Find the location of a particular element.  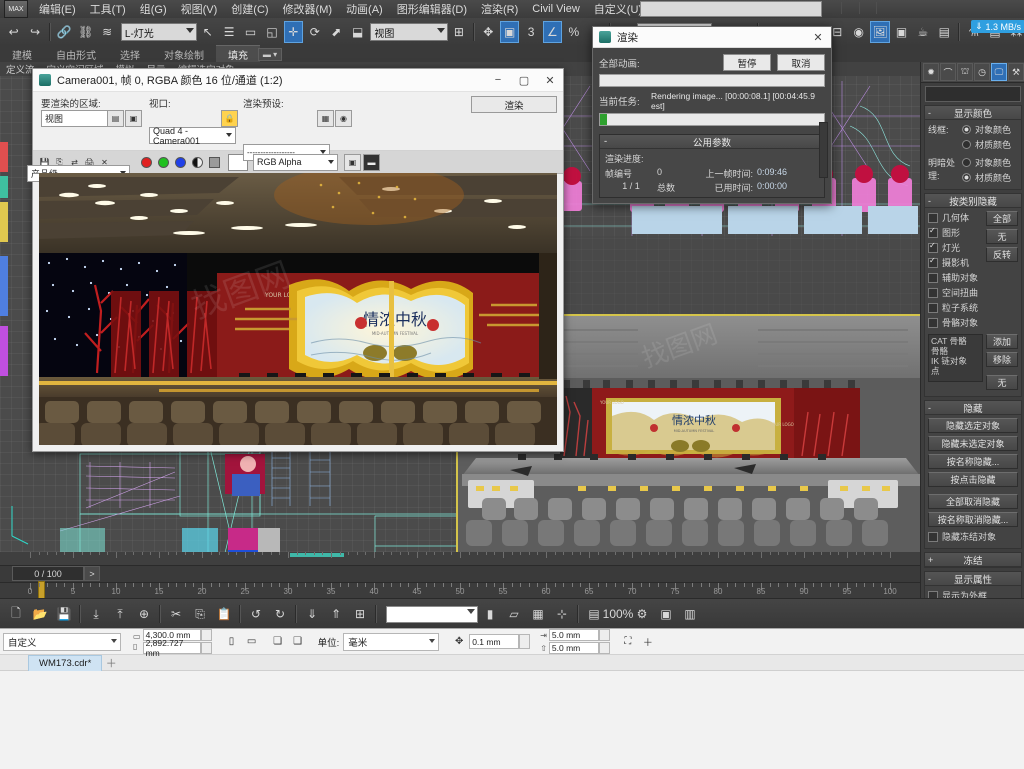

duplicate-y-field: 5.0 mm is located at coordinates (573, 648).